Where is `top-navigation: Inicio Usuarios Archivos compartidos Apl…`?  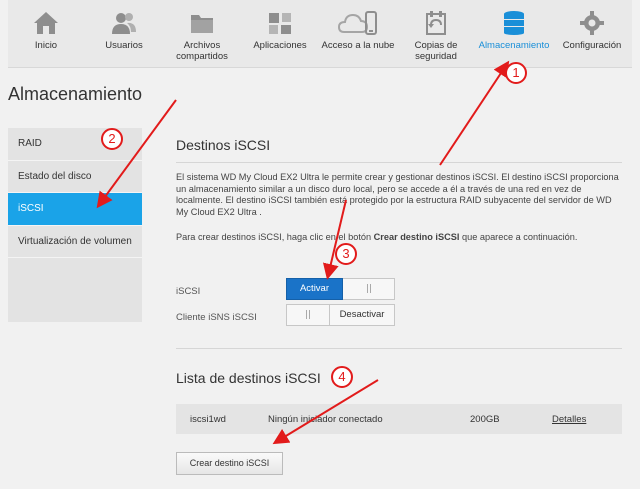
top-navigation: Inicio Usuarios Archivos compartidos Apl… is located at coordinates (320, 34).